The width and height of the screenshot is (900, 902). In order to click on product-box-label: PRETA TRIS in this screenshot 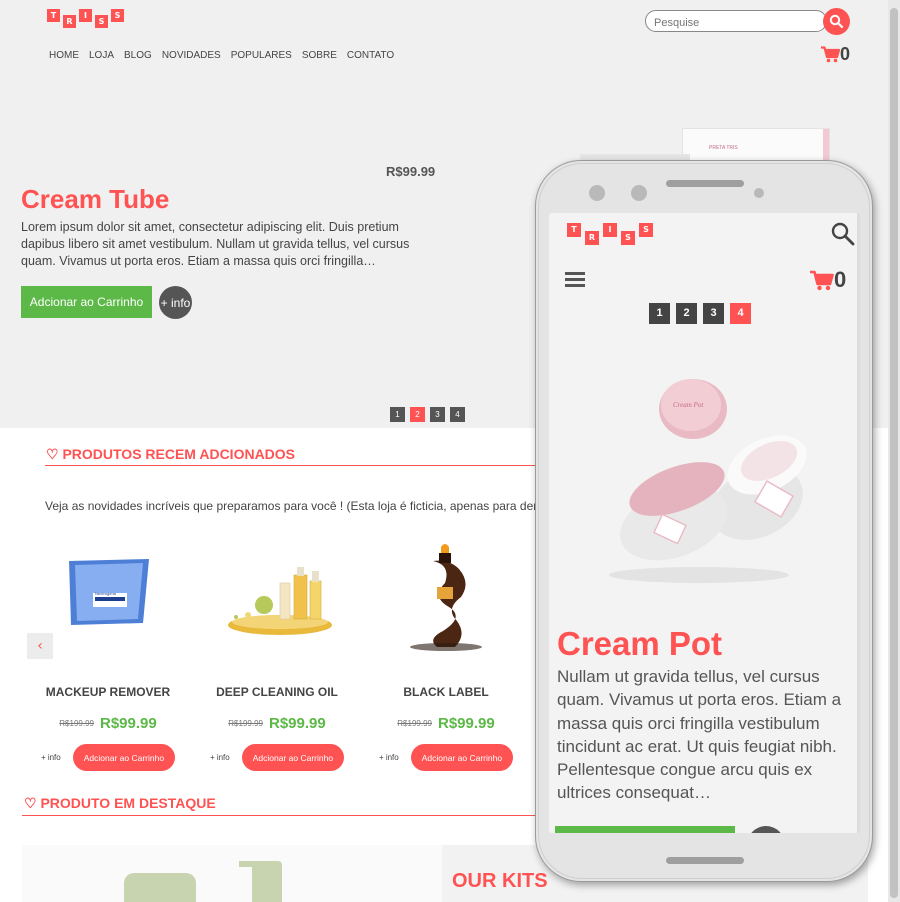, I will do `click(723, 148)`.